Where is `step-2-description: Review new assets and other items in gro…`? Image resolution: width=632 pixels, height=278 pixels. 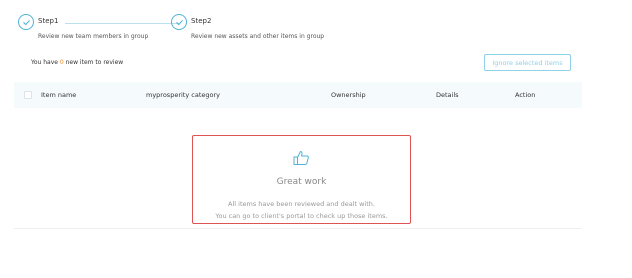
step-2-description: Review new assets and other items in gro… is located at coordinates (258, 36).